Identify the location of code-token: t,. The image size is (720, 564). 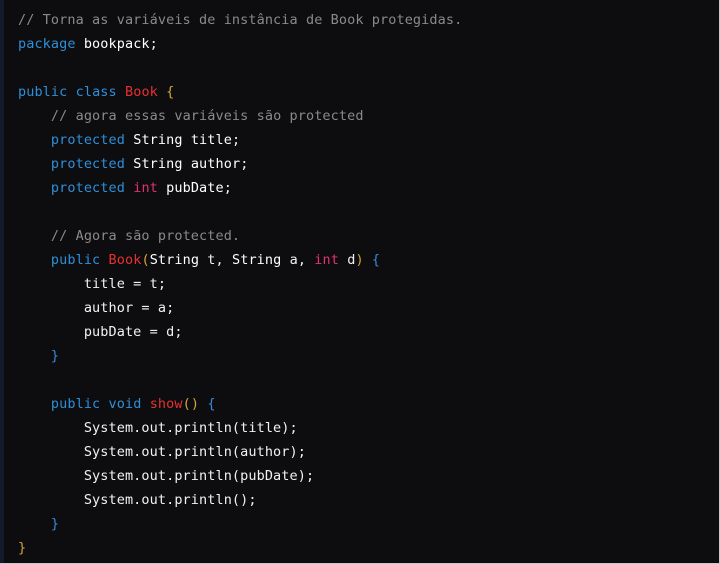
(215, 260).